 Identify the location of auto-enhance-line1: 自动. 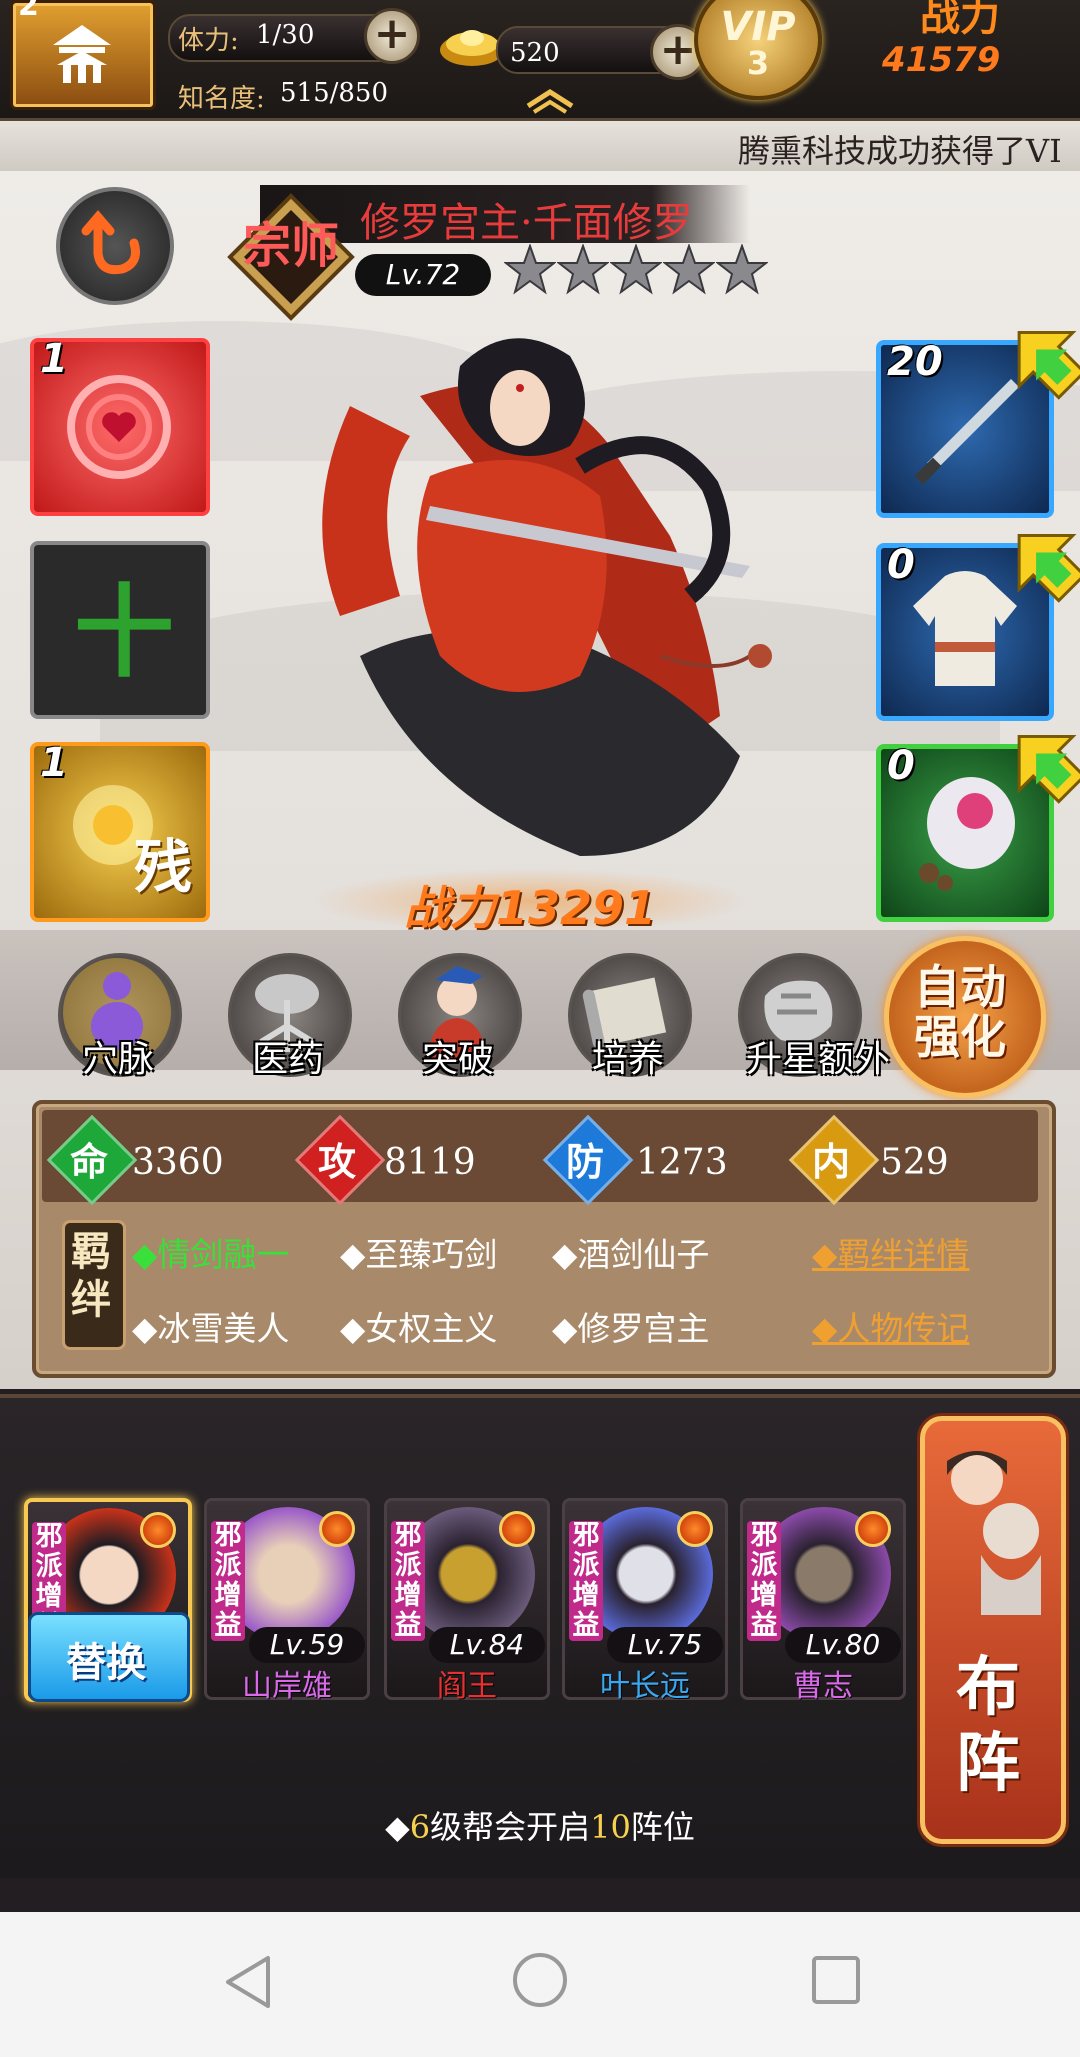
(960, 987).